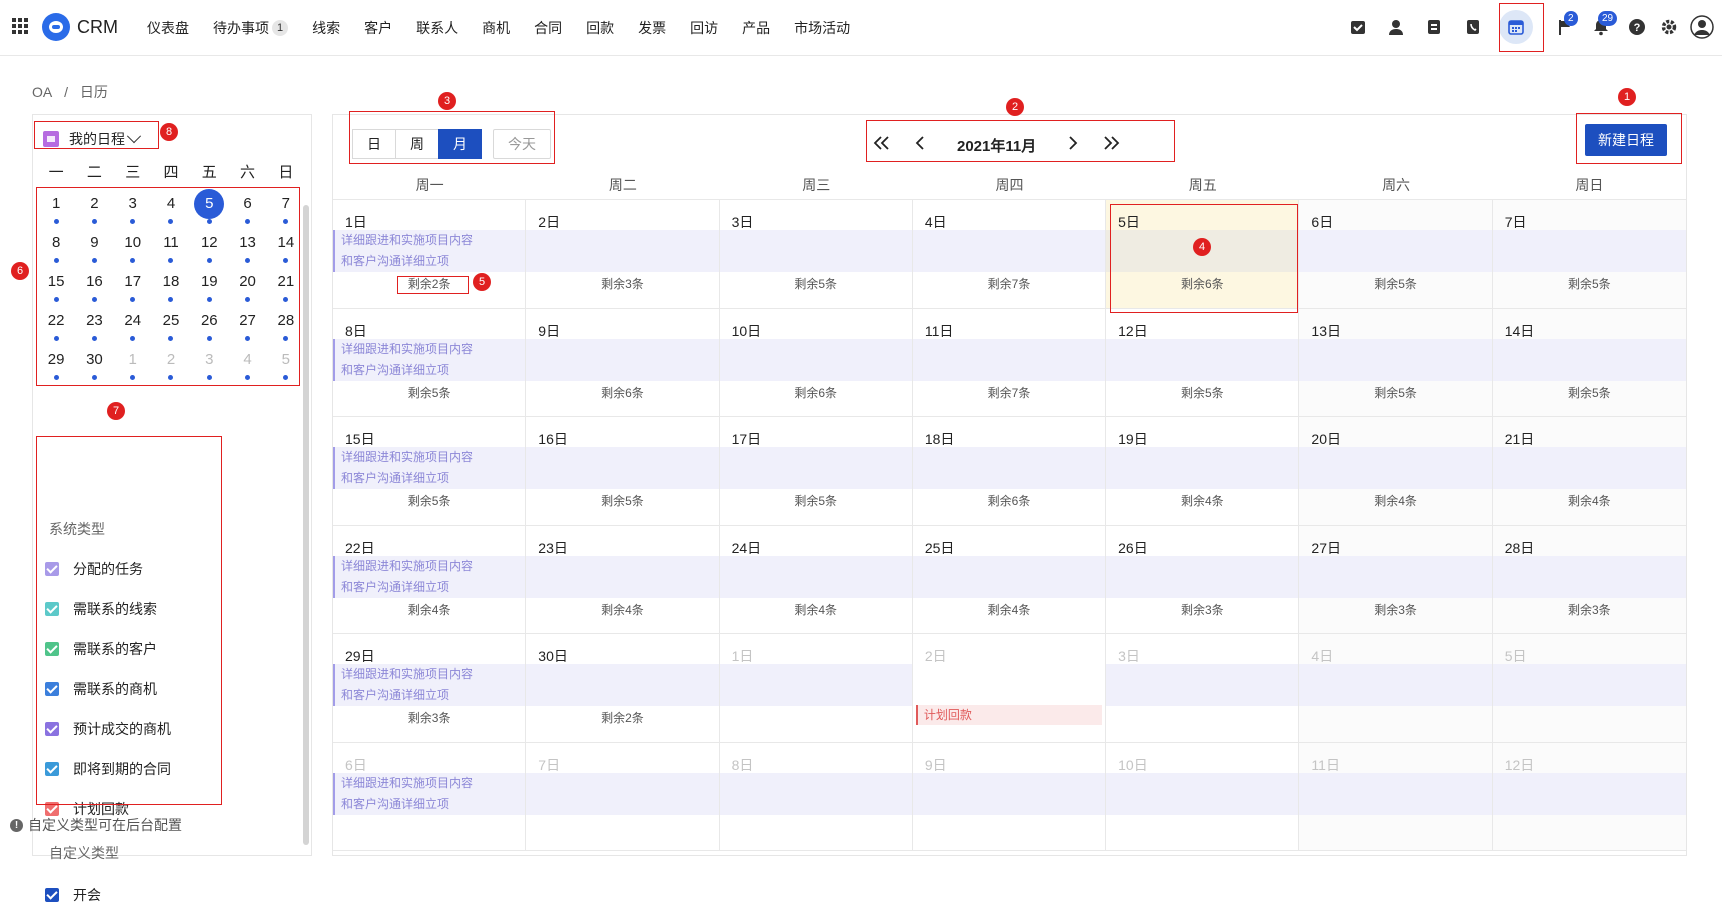 Image resolution: width=1722 pixels, height=915 pixels. What do you see at coordinates (822, 28) in the screenshot?
I see `nav-item: 市场活动` at bounding box center [822, 28].